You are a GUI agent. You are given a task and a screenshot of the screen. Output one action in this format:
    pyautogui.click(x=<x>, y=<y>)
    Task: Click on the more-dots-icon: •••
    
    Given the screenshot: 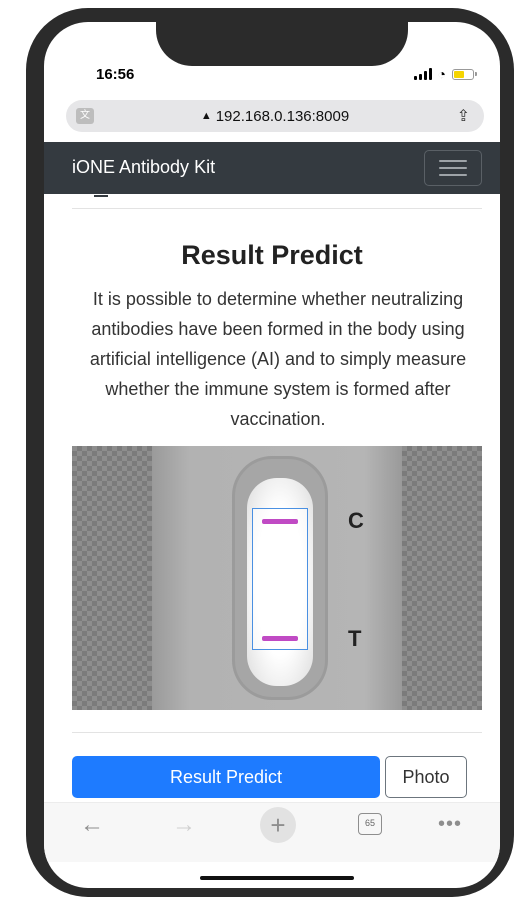 What is the action you would take?
    pyautogui.click(x=450, y=824)
    